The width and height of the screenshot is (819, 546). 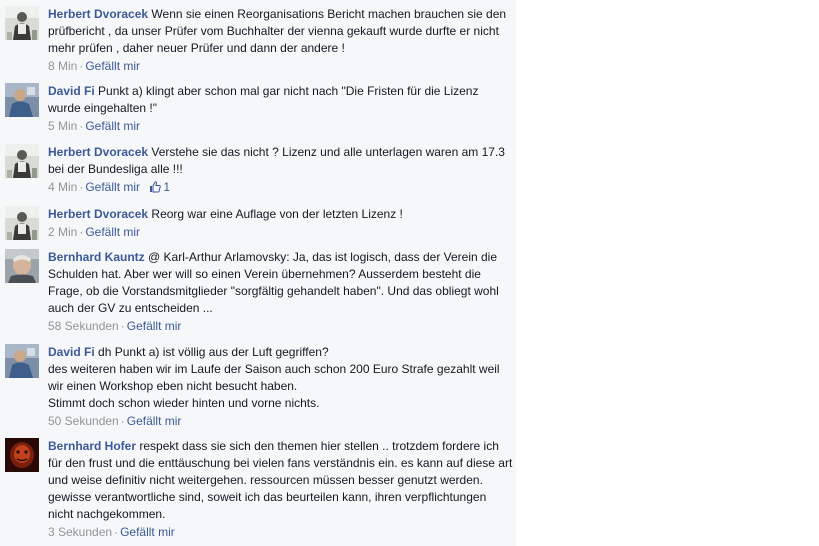 What do you see at coordinates (83, 421) in the screenshot?
I see `comment-timestamp: 50 Sekunden` at bounding box center [83, 421].